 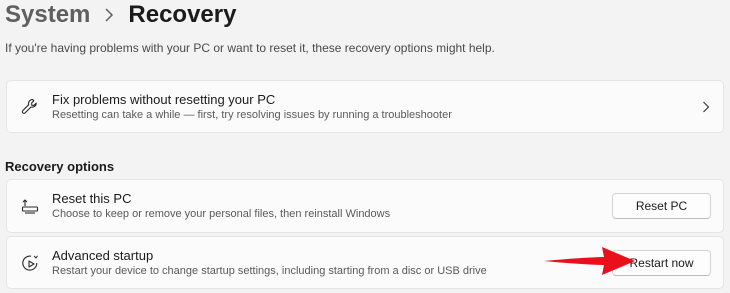 What do you see at coordinates (30, 107) in the screenshot?
I see `wrench-icon` at bounding box center [30, 107].